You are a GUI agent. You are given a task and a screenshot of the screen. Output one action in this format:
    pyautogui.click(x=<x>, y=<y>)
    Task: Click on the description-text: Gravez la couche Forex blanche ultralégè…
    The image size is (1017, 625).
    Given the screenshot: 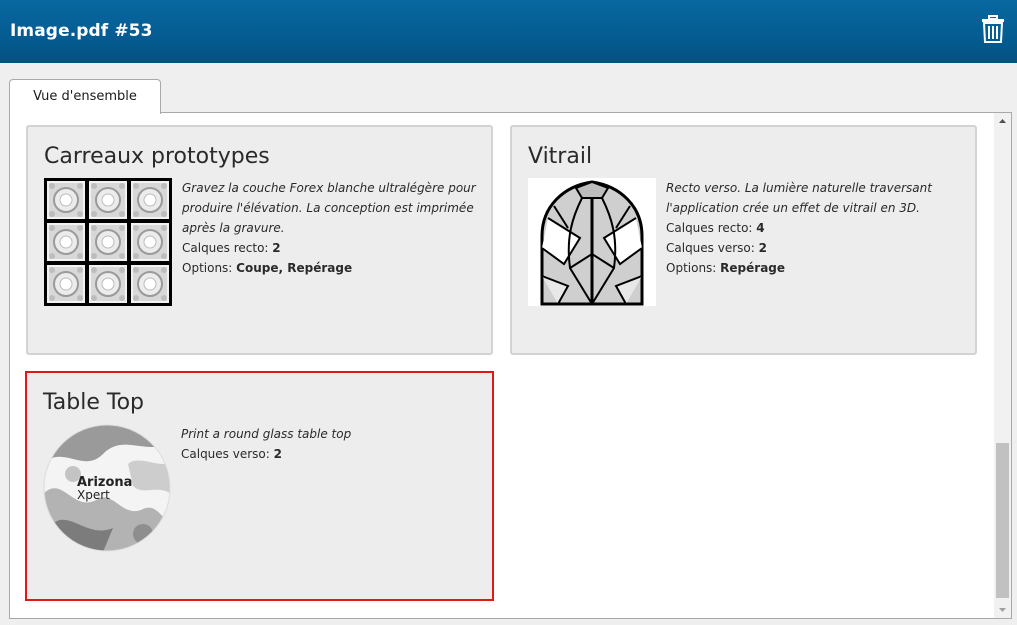 What is the action you would take?
    pyautogui.click(x=329, y=208)
    